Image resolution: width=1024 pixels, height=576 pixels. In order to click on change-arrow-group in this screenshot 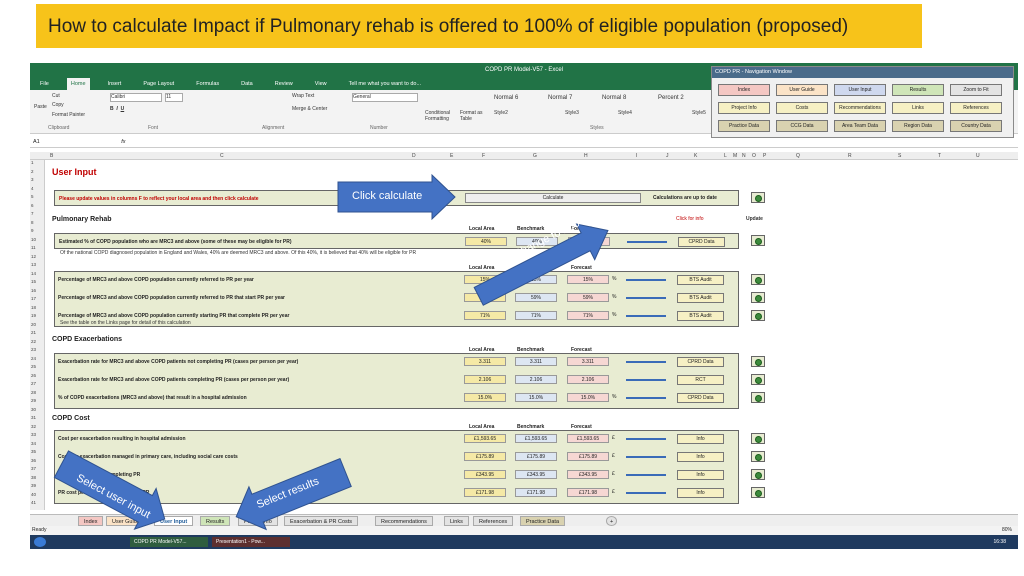, I will do `click(541, 264)`.